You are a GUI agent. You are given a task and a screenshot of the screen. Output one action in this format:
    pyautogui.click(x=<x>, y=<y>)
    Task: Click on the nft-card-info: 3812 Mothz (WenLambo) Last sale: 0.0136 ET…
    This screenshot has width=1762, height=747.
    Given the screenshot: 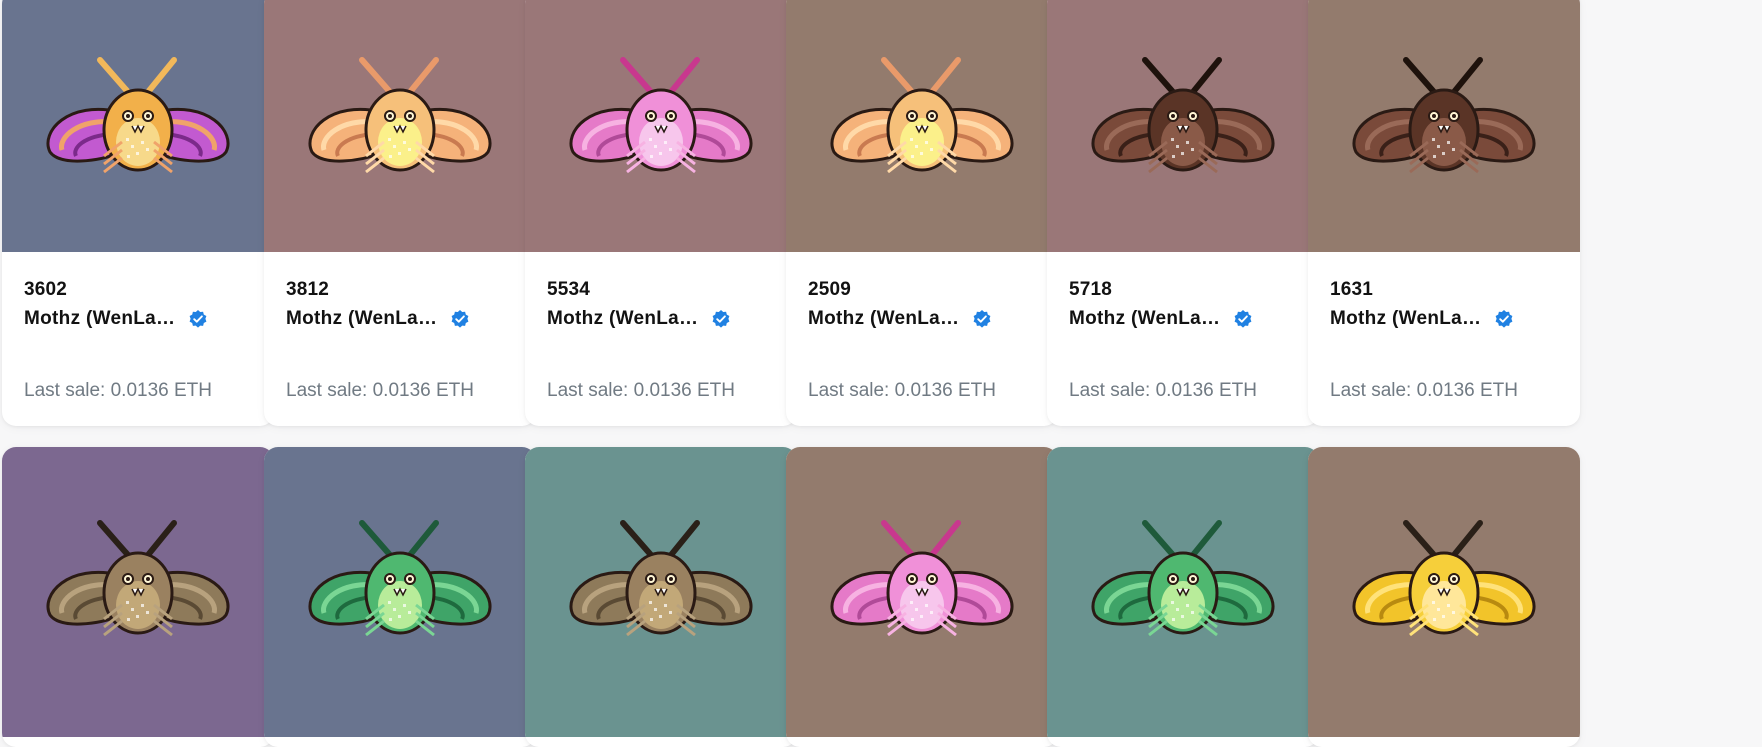 What is the action you would take?
    pyautogui.click(x=400, y=339)
    